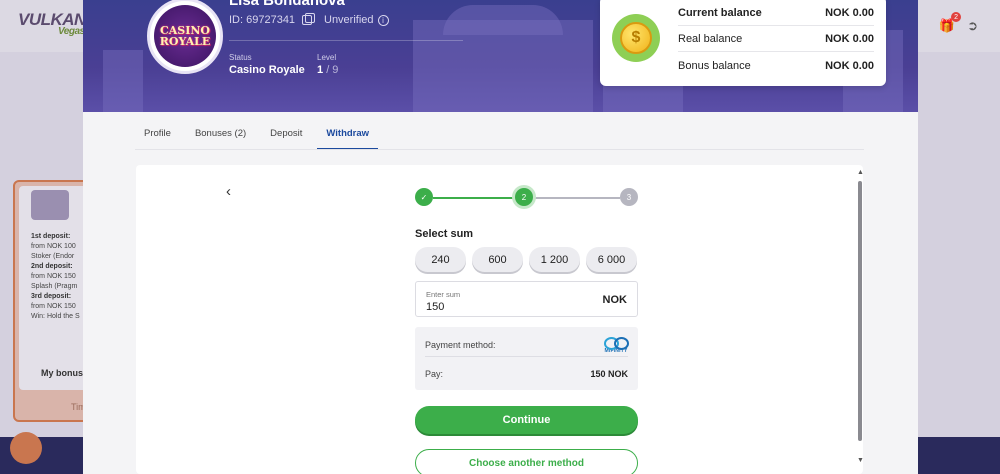  I want to click on chat-button, so click(26, 448).